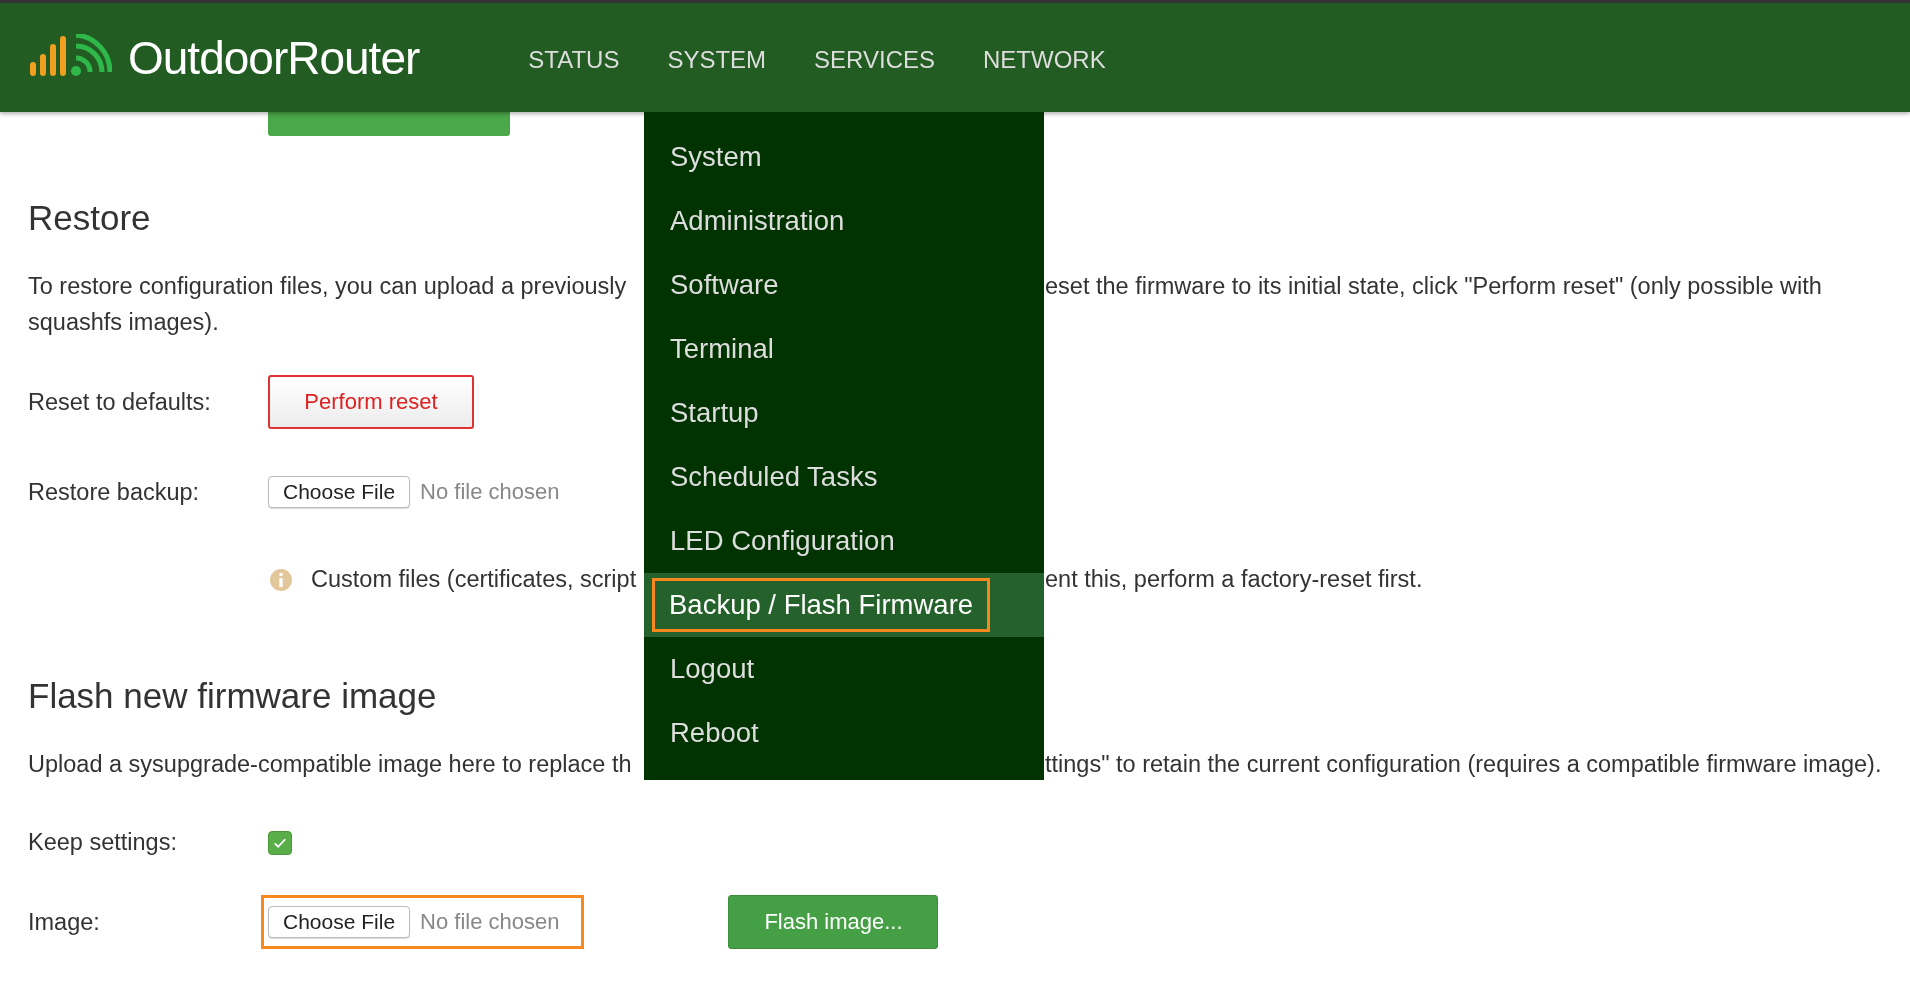 Image resolution: width=1910 pixels, height=1006 pixels. Describe the element at coordinates (1044, 59) in the screenshot. I see `nav-link: NETWORK` at that location.